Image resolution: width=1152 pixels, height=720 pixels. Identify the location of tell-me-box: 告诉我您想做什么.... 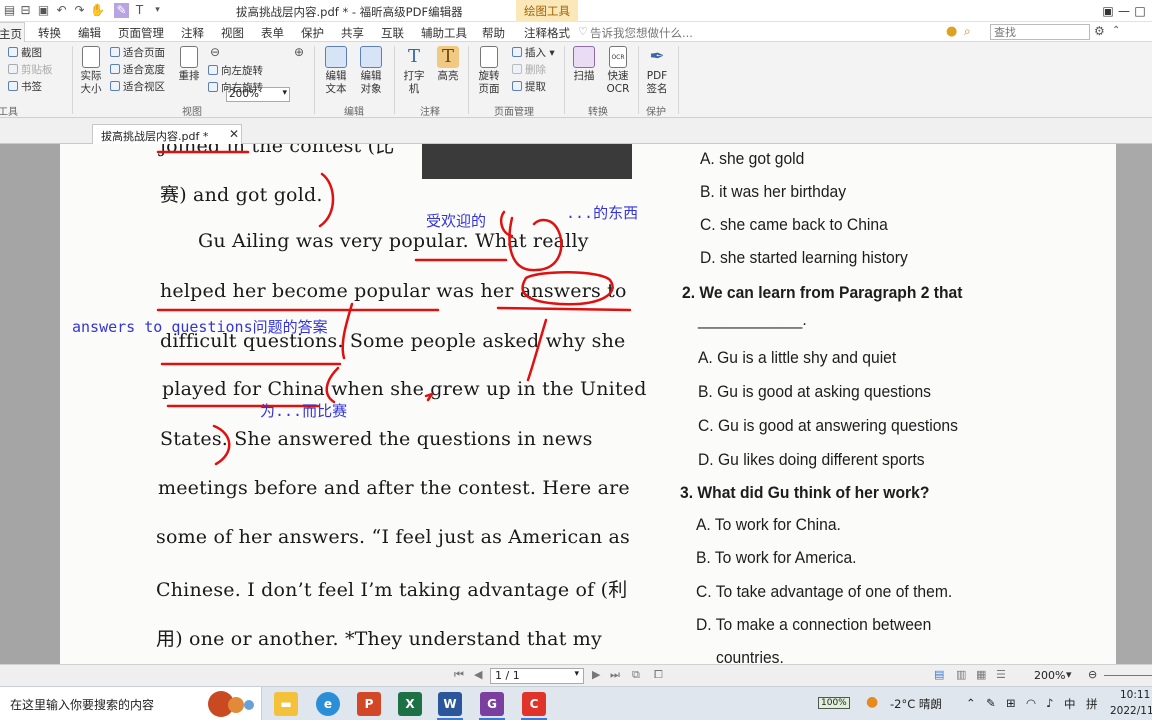
(641, 33).